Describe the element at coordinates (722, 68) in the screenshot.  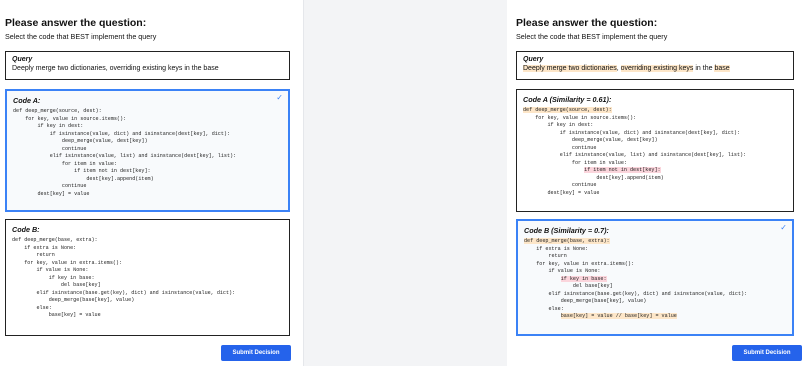
I see `query-highlight: base` at that location.